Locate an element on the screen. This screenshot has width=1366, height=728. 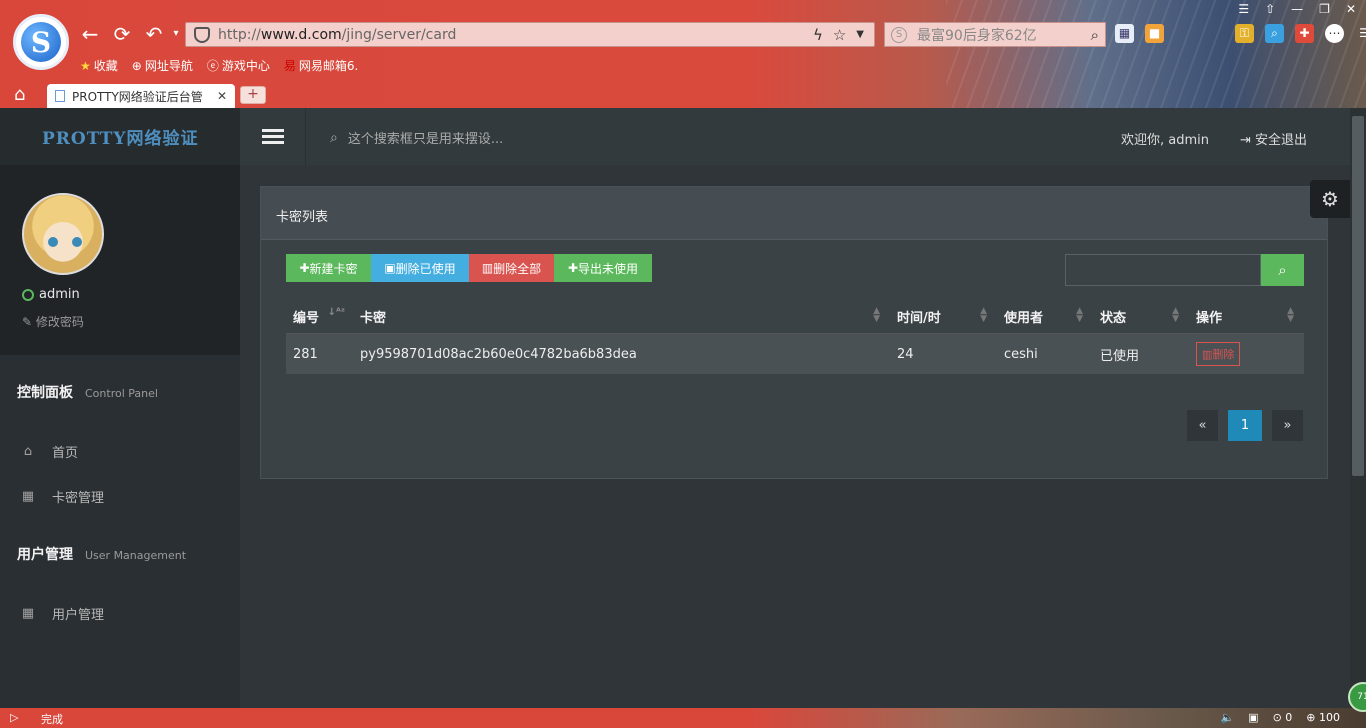
logout-icon: ⇥ is located at coordinates (1248, 140).